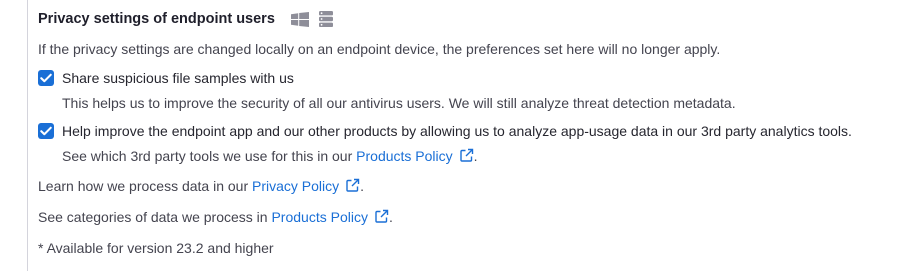  I want to click on share-samples-checkbox, so click(46, 78).